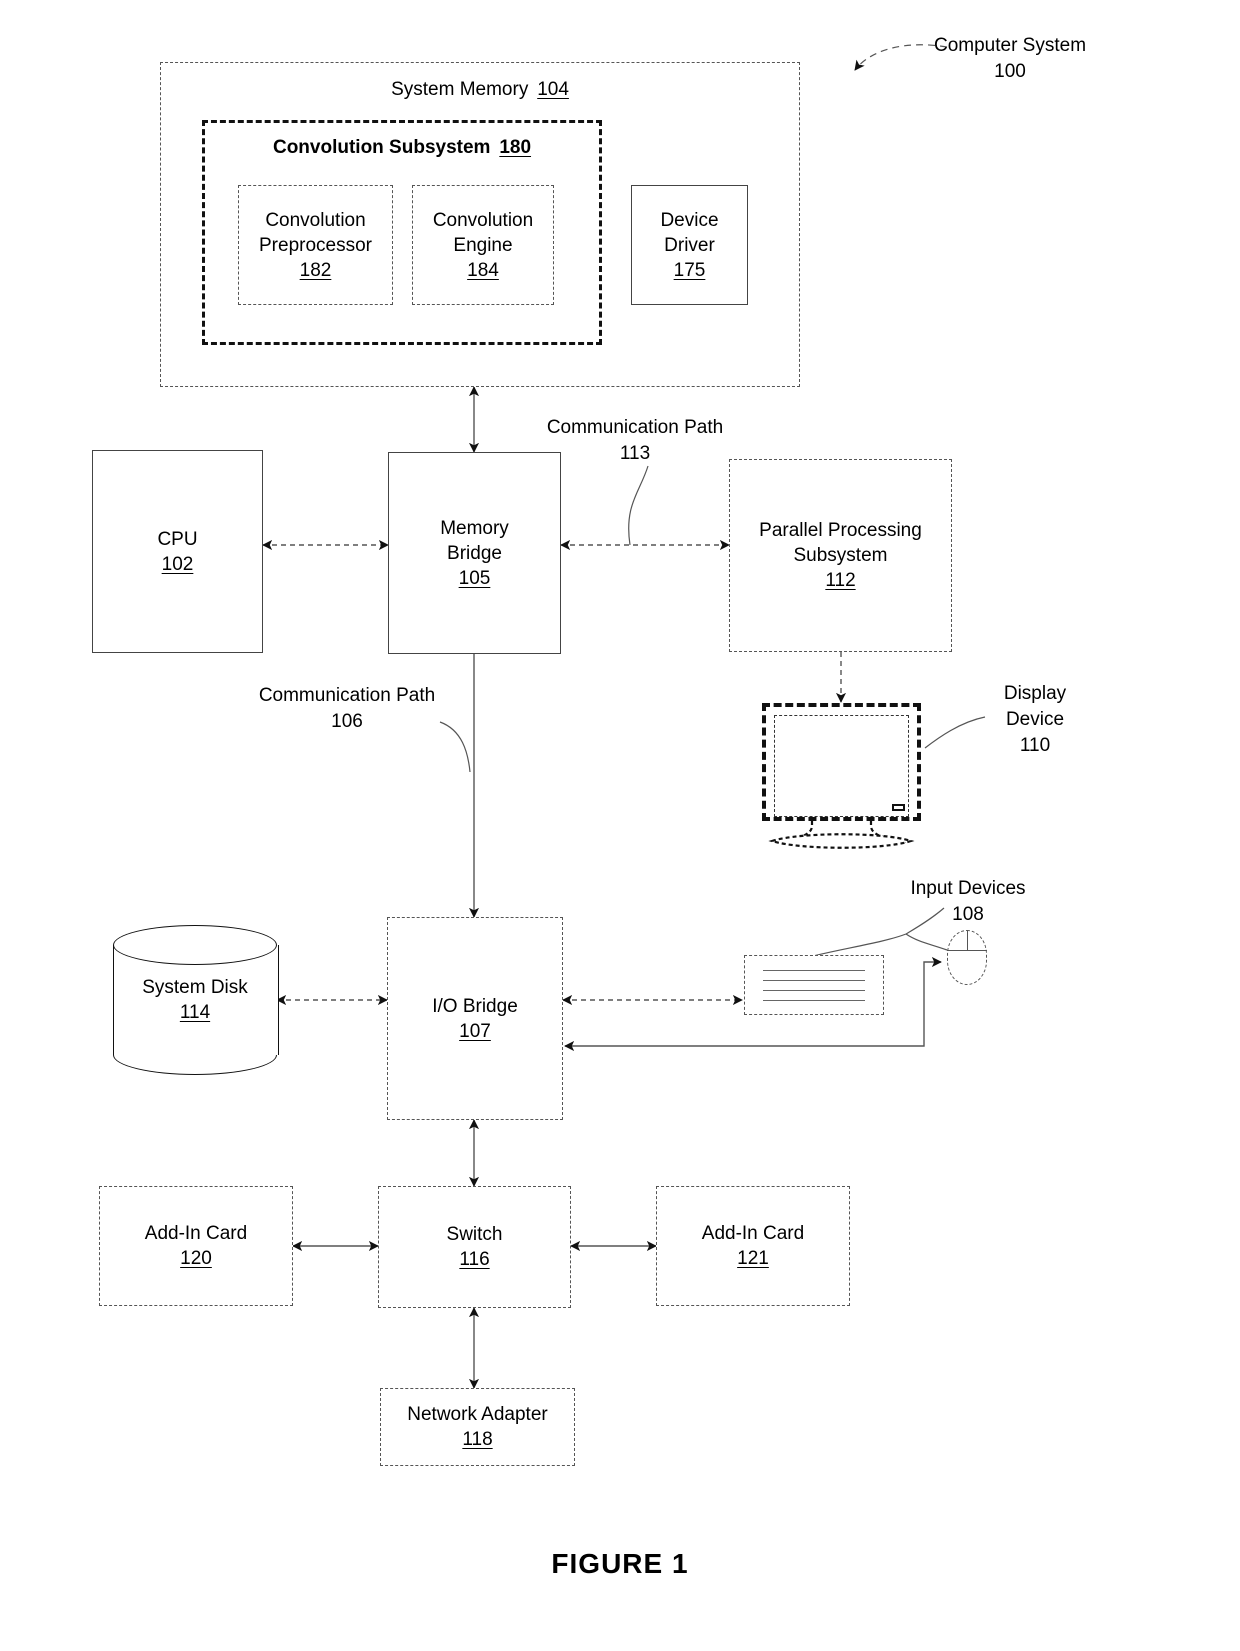 The height and width of the screenshot is (1651, 1240). I want to click on mouse-button-divider, so click(967, 940).